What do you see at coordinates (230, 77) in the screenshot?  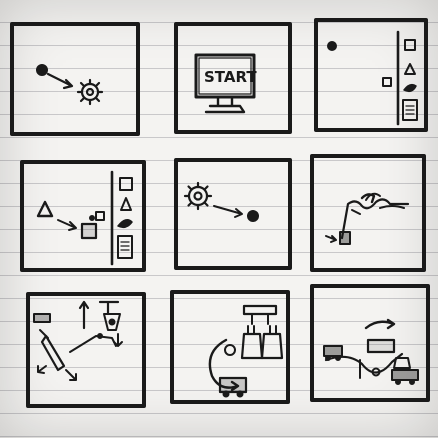 I see `start-label: START` at bounding box center [230, 77].